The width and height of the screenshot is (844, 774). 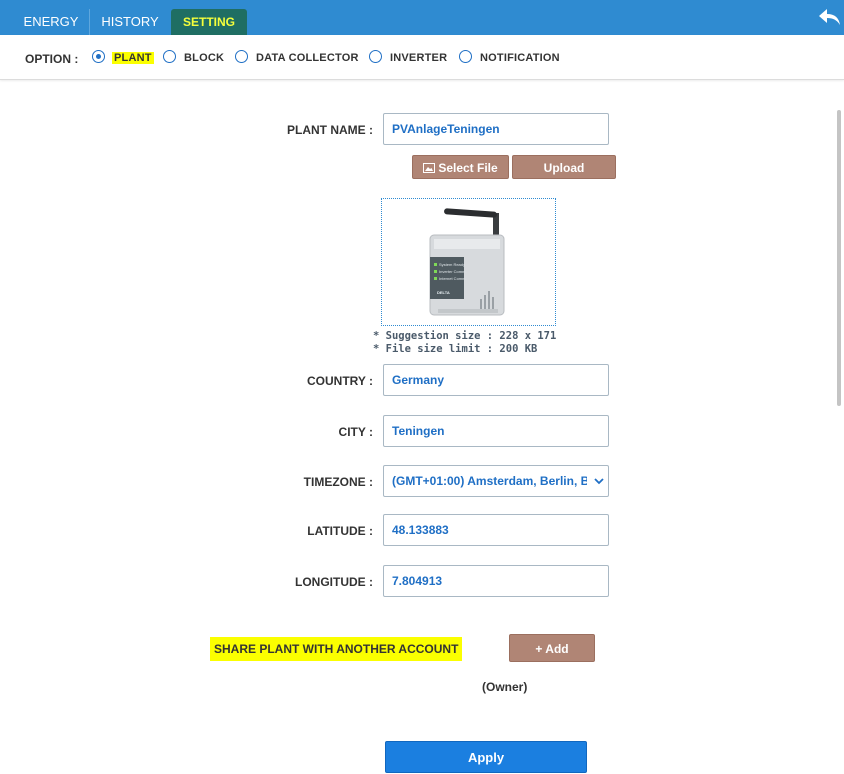 I want to click on upload-button: Upload, so click(x=564, y=167).